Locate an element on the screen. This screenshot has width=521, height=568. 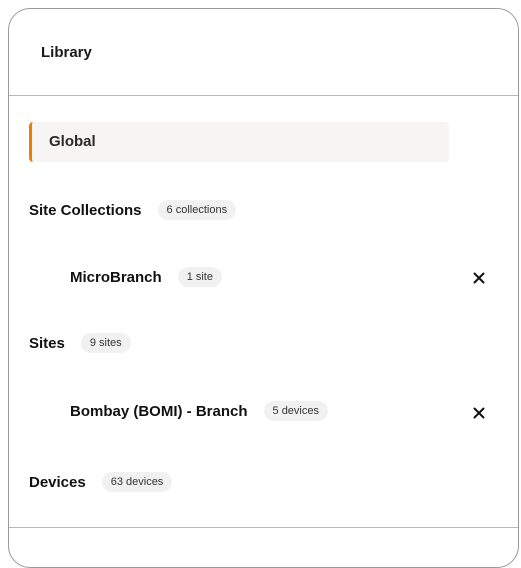
sites-label: Sites is located at coordinates (47, 343).